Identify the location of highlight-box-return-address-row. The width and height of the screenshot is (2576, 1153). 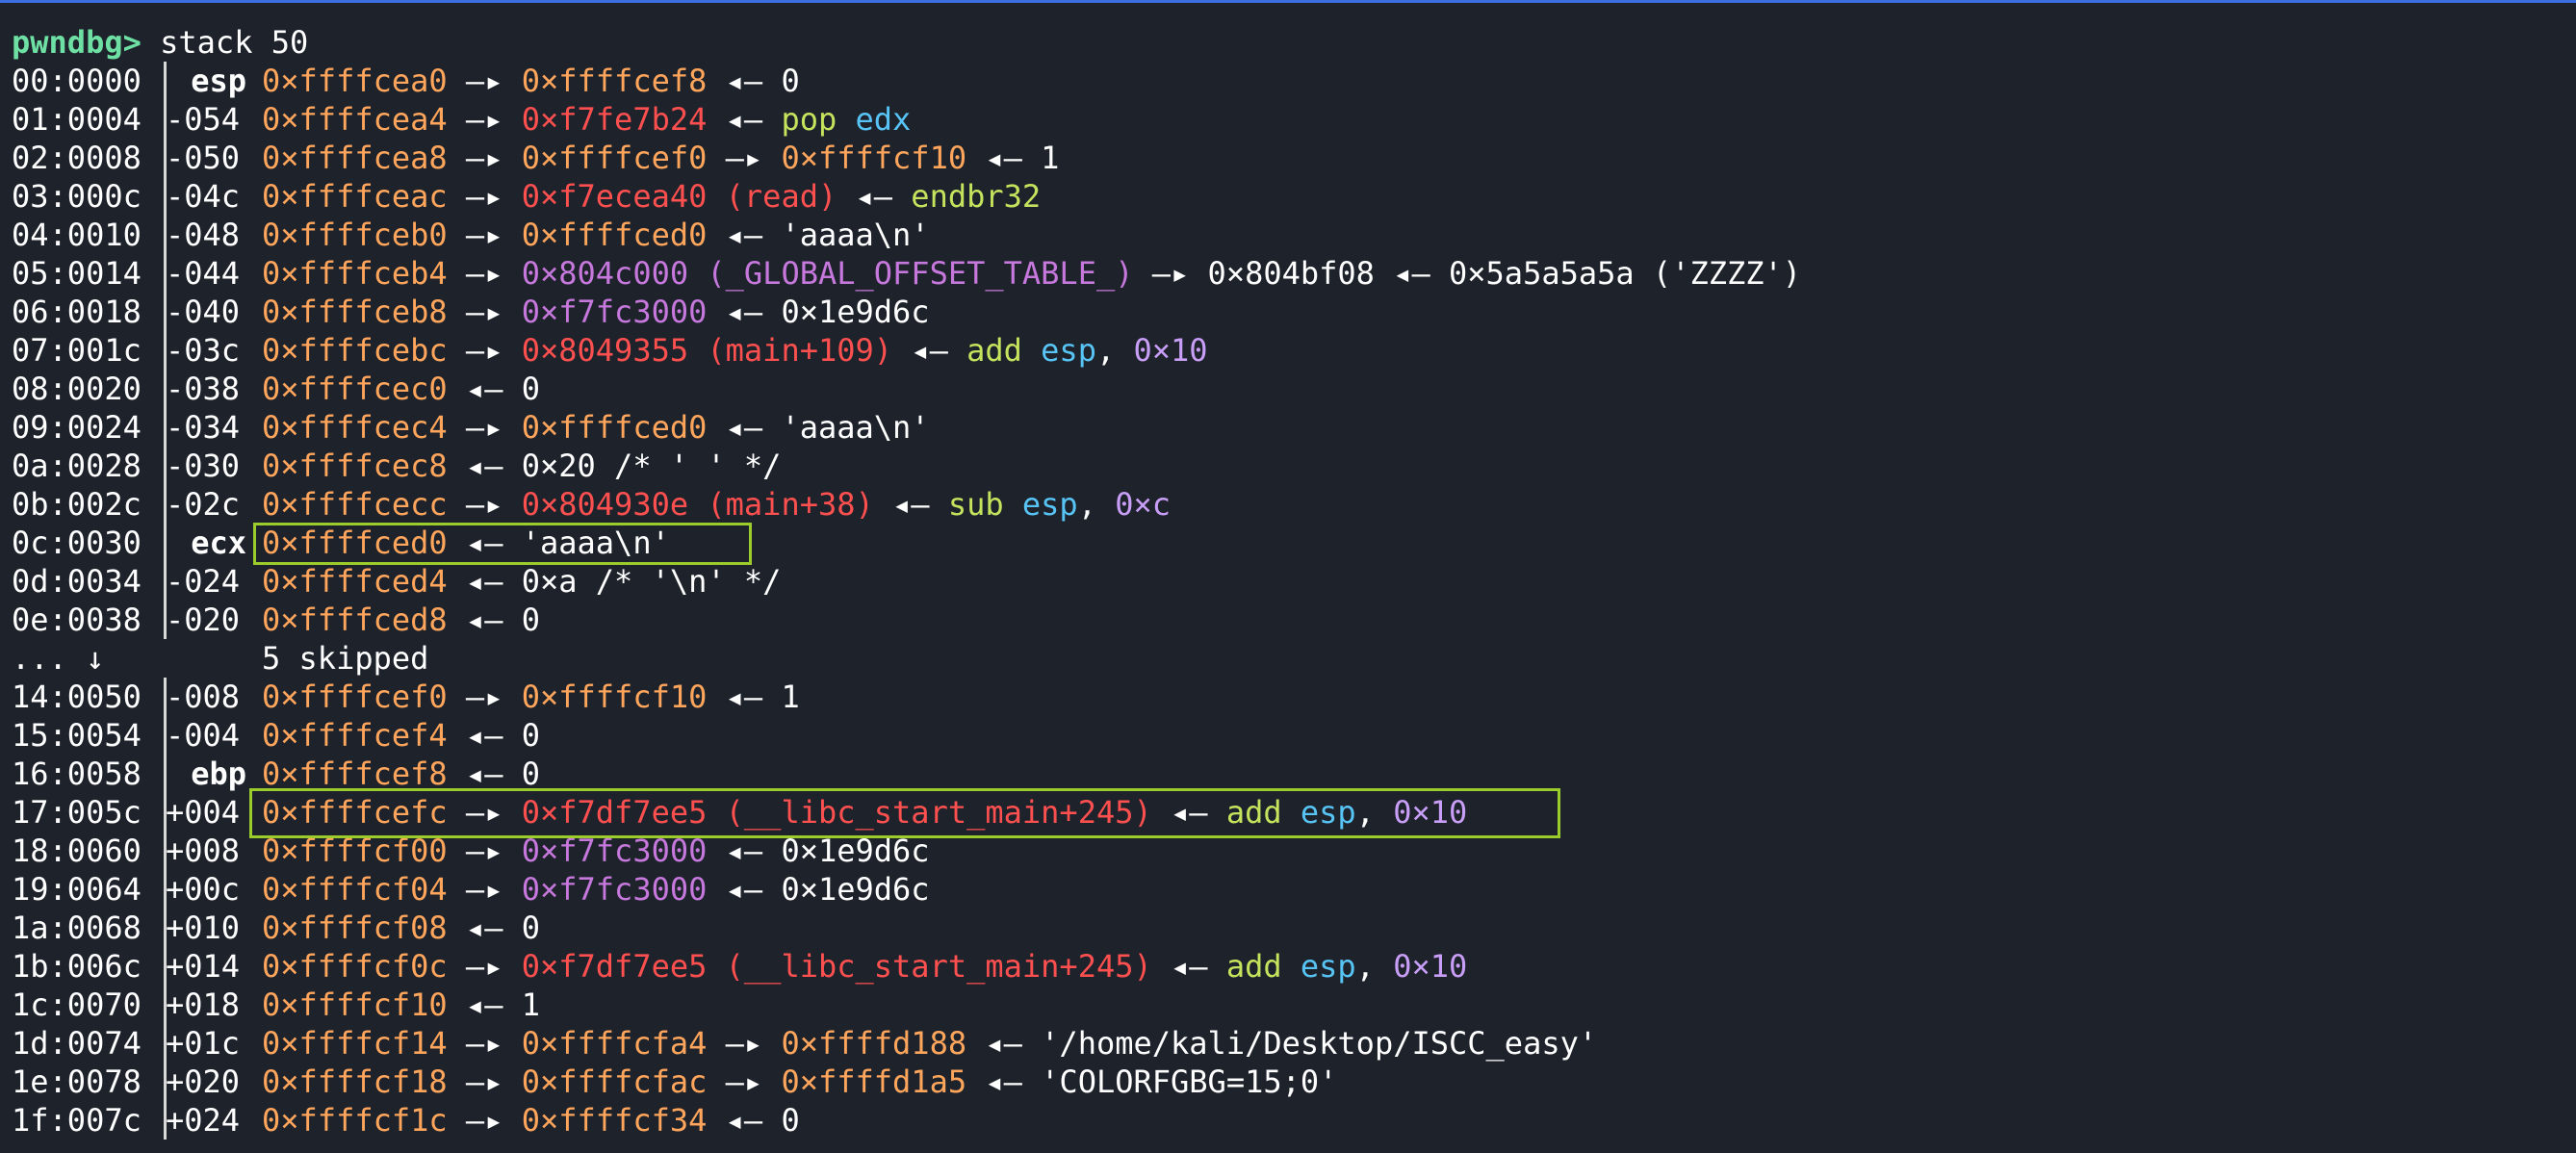
(905, 813).